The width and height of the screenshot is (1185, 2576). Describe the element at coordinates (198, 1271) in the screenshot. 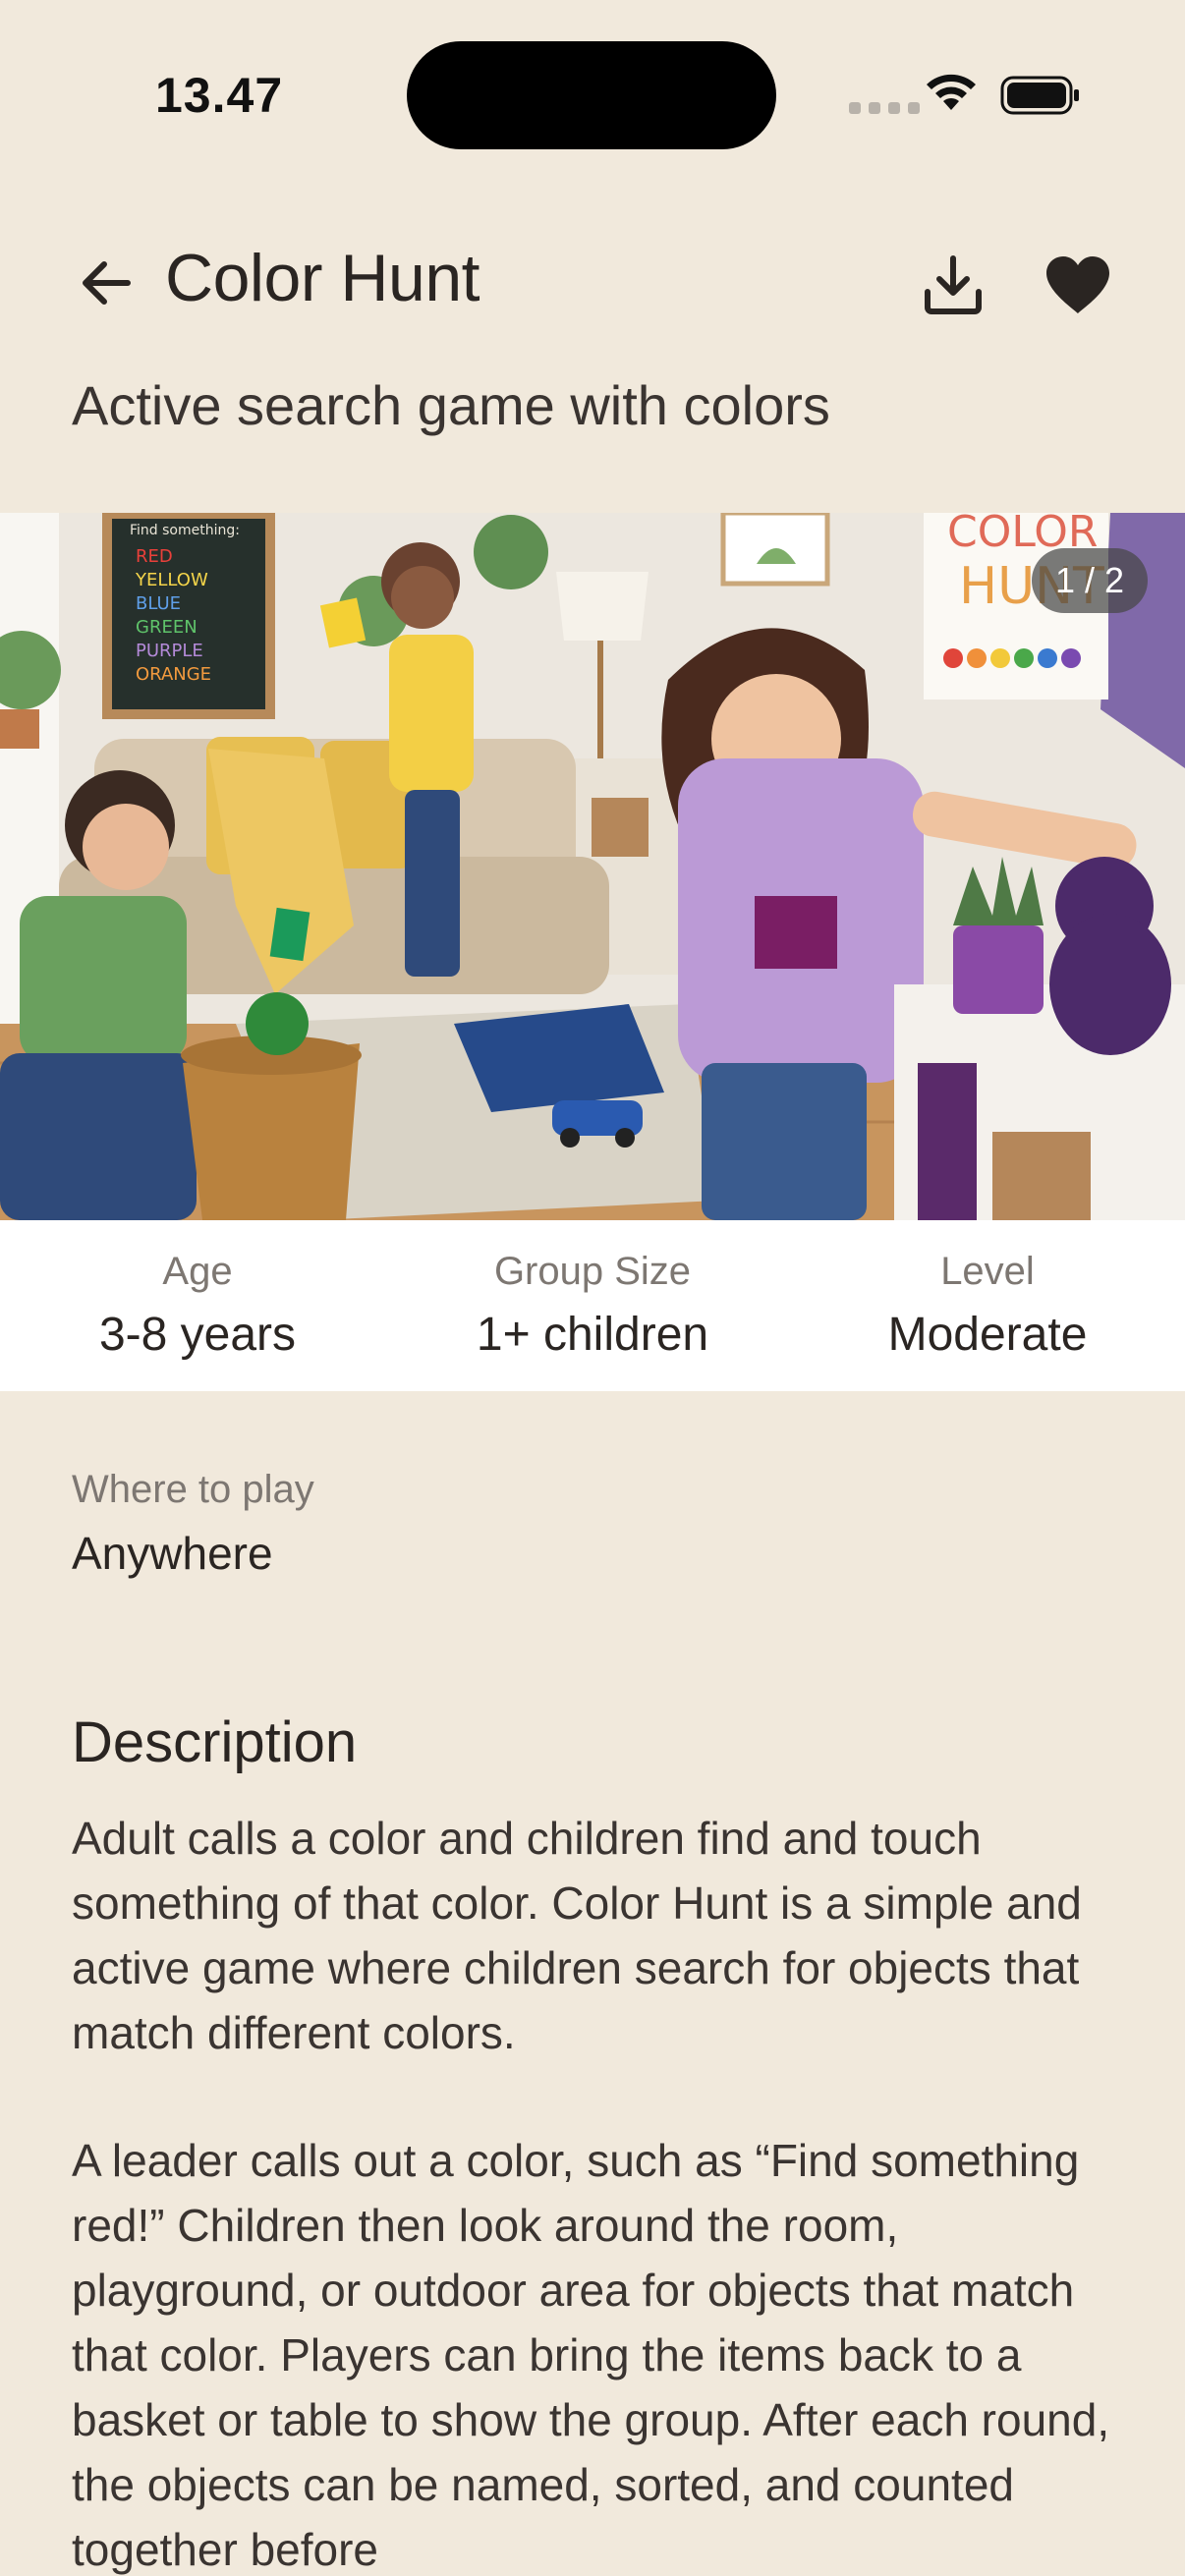

I see `stat-label: Age` at that location.